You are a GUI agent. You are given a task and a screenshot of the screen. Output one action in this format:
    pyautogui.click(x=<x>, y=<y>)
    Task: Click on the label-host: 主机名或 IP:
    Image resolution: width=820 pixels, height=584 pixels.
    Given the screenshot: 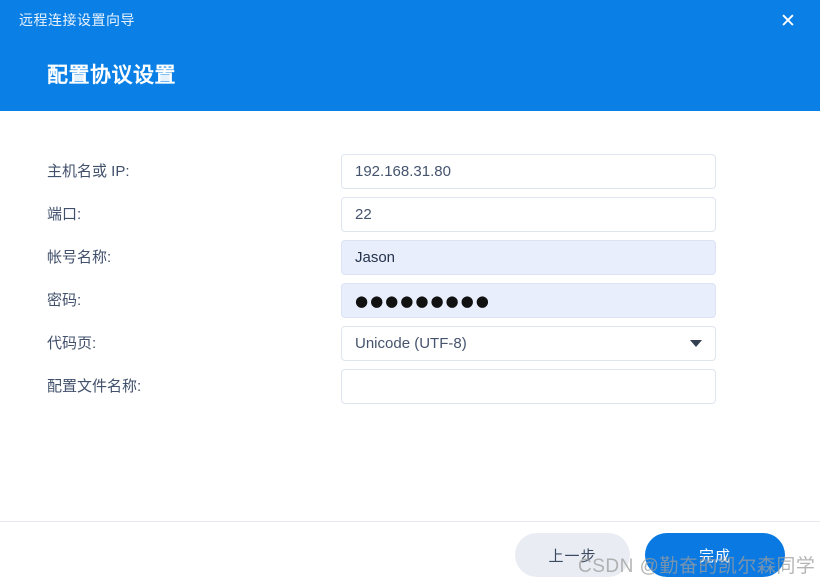 What is the action you would take?
    pyautogui.click(x=88, y=171)
    